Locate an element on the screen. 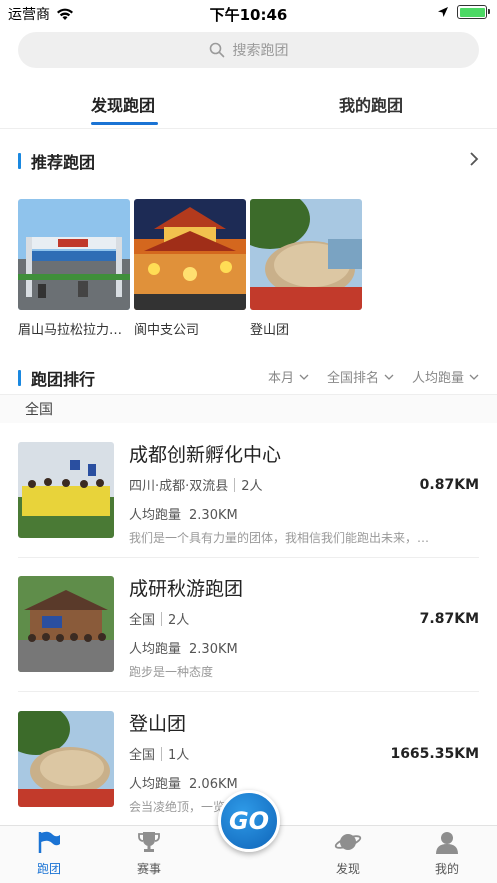 This screenshot has width=497, height=883. nav-profile: 我的 is located at coordinates (447, 853).